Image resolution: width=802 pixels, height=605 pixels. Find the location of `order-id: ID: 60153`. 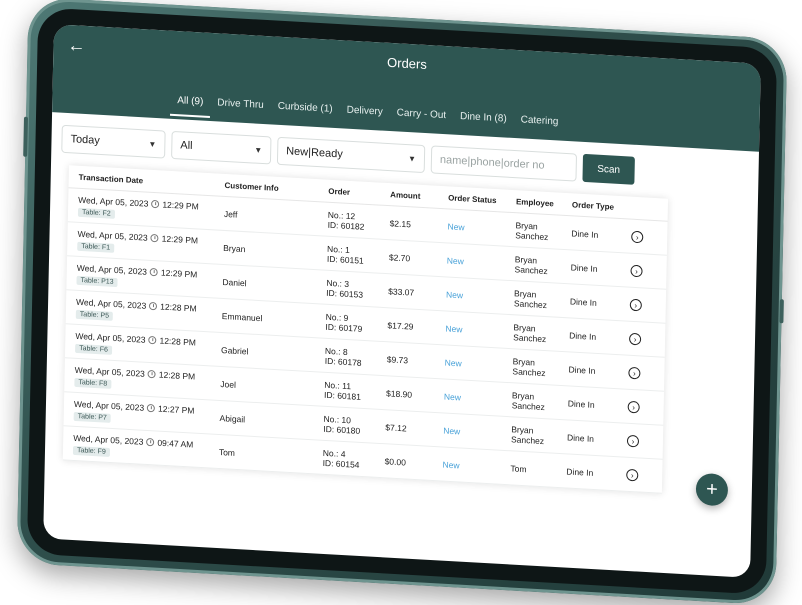

order-id: ID: 60153 is located at coordinates (345, 293).